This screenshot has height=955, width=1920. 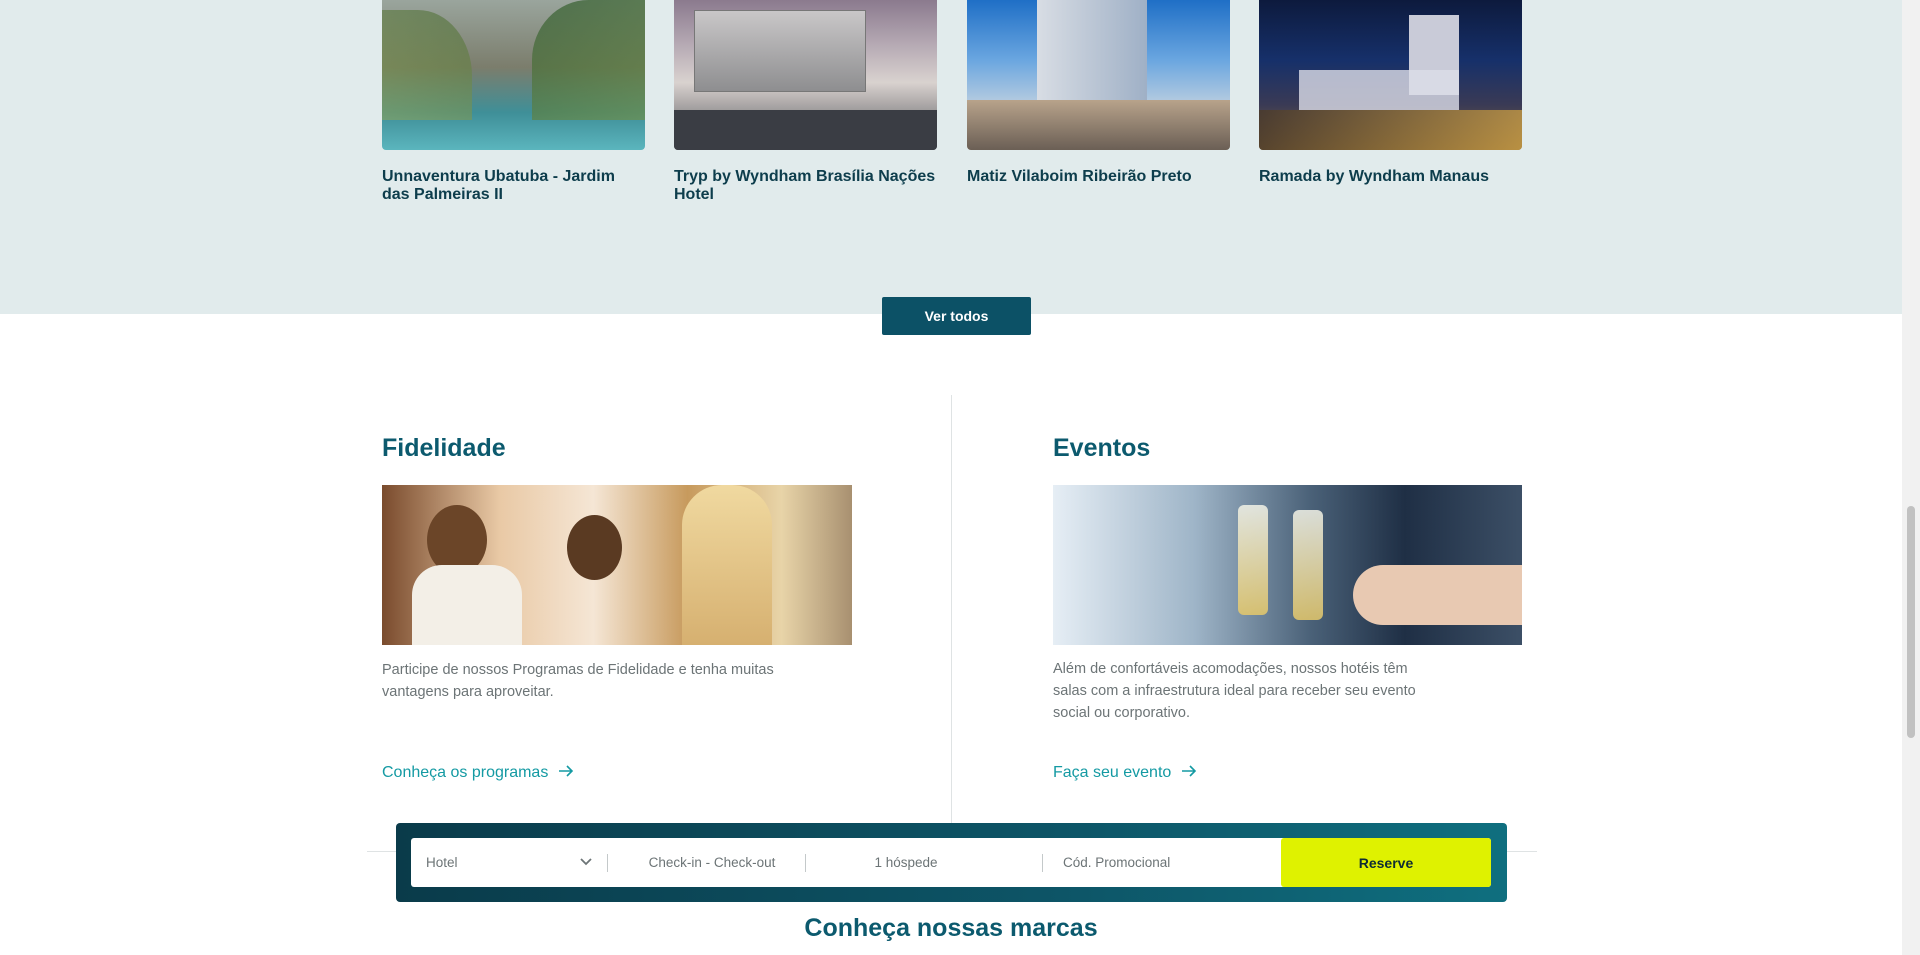 I want to click on fidelidade-title: Fidelidade, so click(x=444, y=448).